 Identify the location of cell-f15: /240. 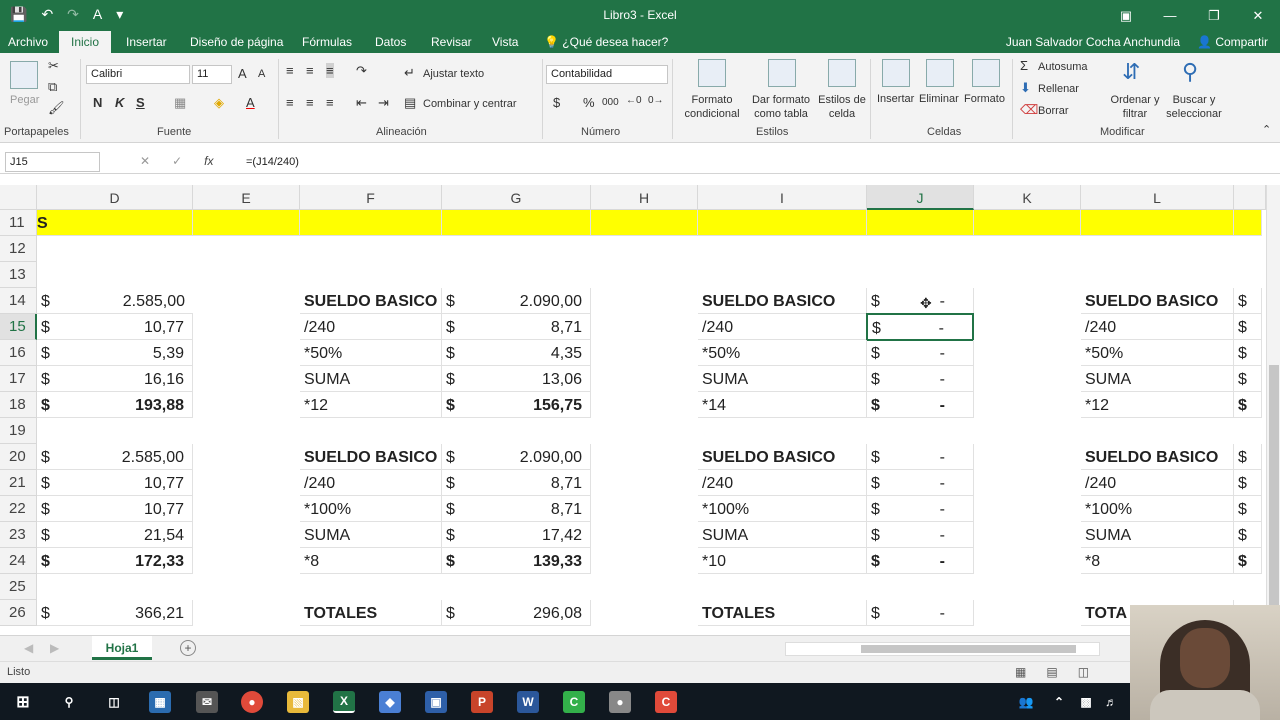
(371, 327).